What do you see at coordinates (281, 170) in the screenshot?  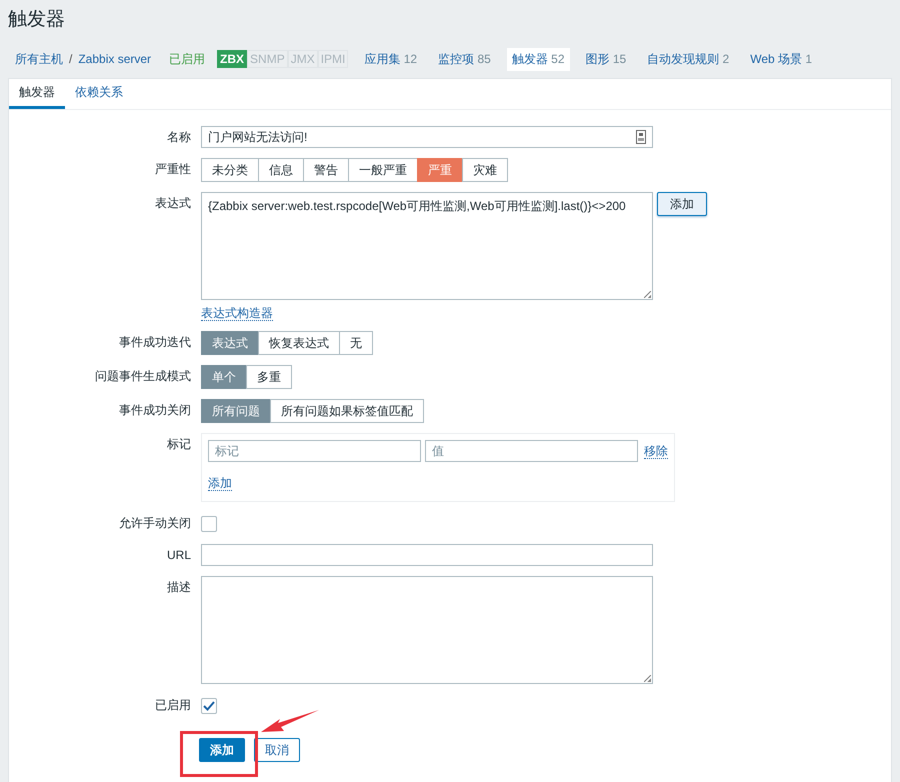 I see `segment-option: 信息` at bounding box center [281, 170].